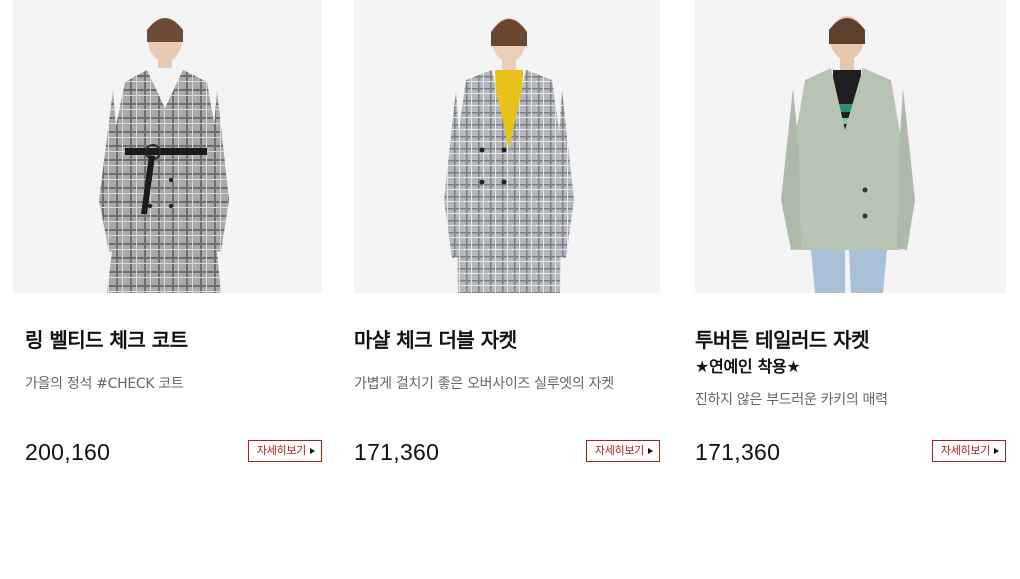  I want to click on model-in-tailored-jacket-image, so click(848, 154).